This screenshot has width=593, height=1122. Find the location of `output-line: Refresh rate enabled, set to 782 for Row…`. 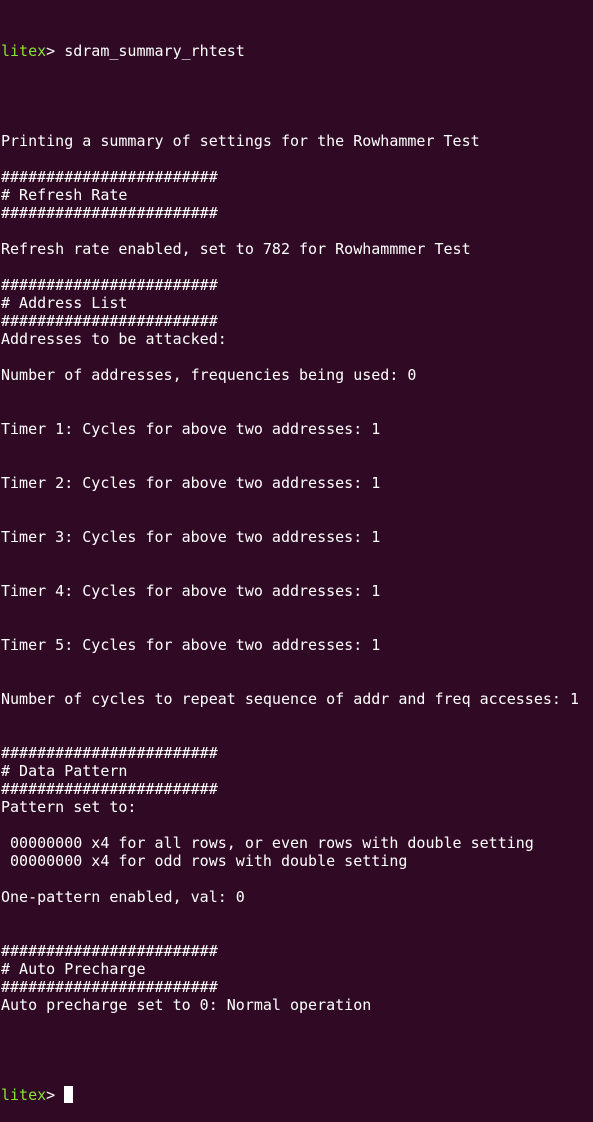

output-line: Refresh rate enabled, set to 782 for Row… is located at coordinates (236, 249).